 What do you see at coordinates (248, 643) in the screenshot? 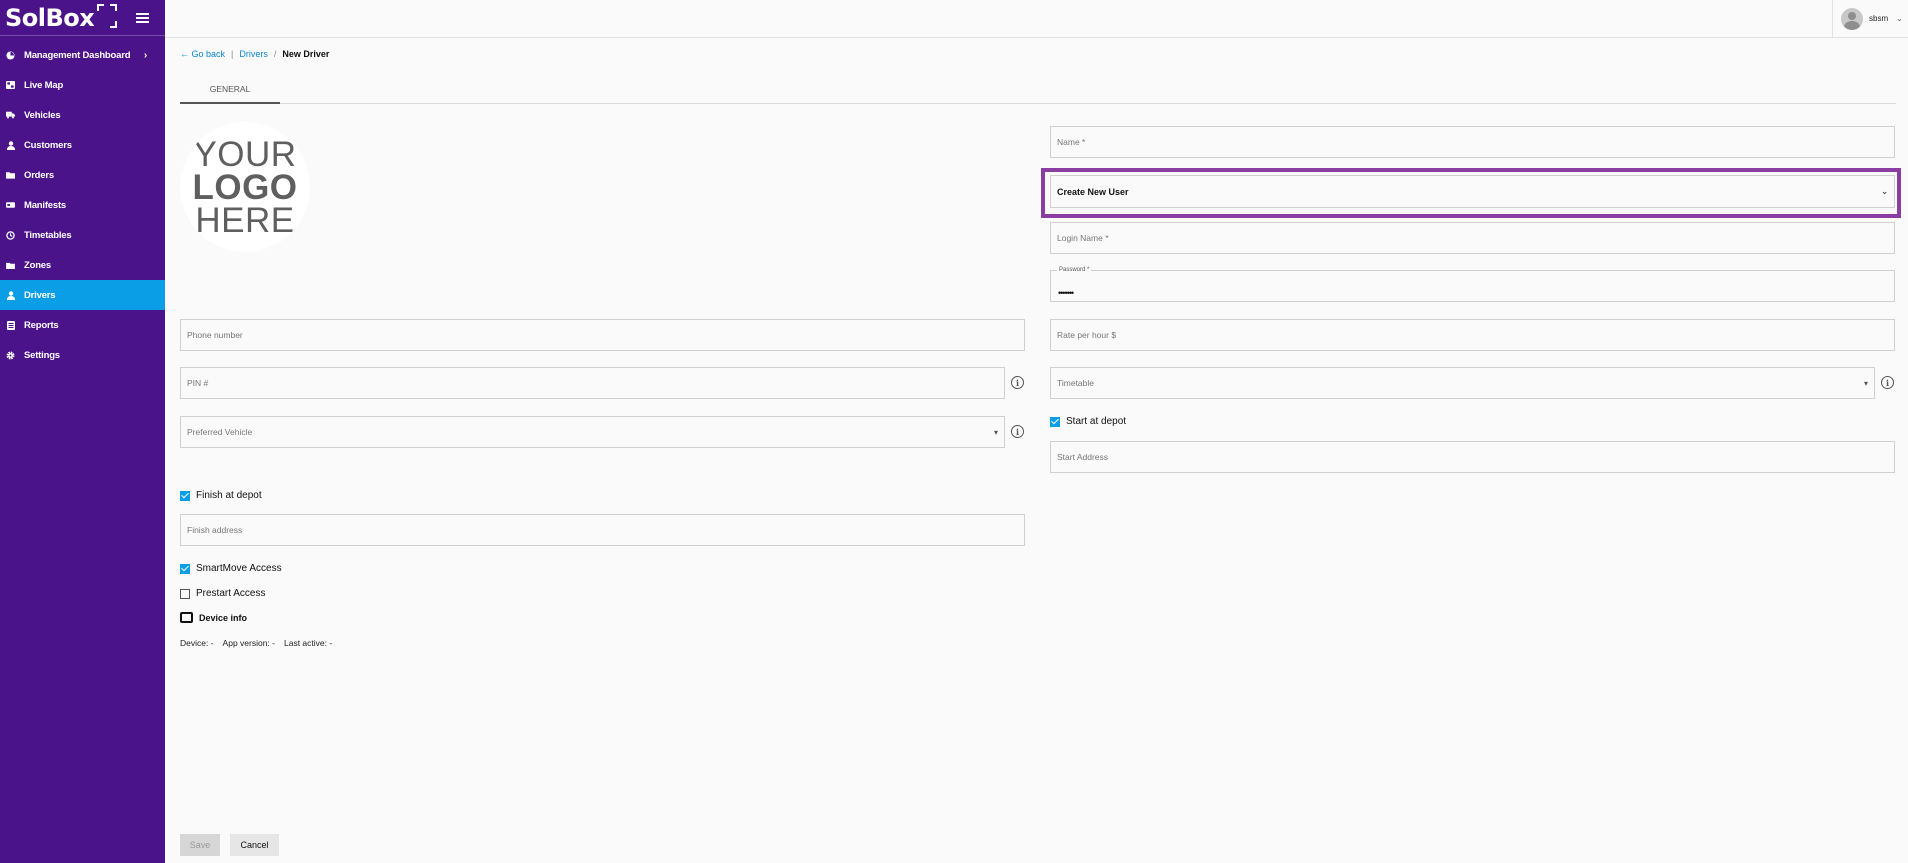
I see `app-version-value: App version: -` at bounding box center [248, 643].